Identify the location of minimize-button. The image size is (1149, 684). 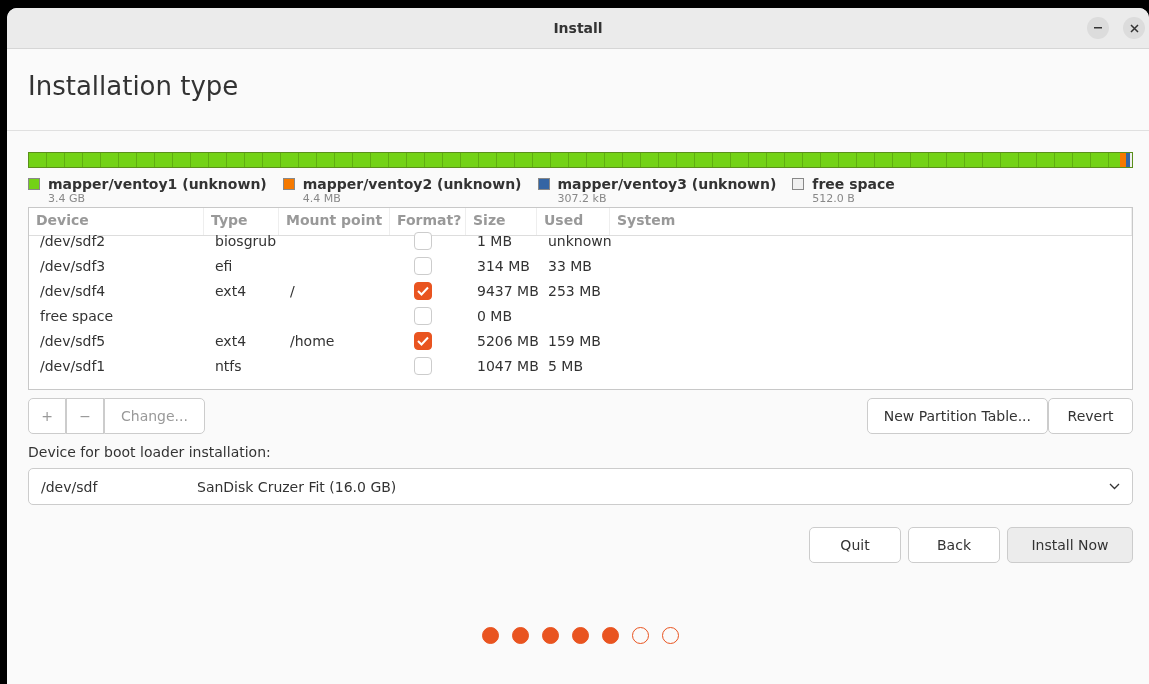
(1098, 28).